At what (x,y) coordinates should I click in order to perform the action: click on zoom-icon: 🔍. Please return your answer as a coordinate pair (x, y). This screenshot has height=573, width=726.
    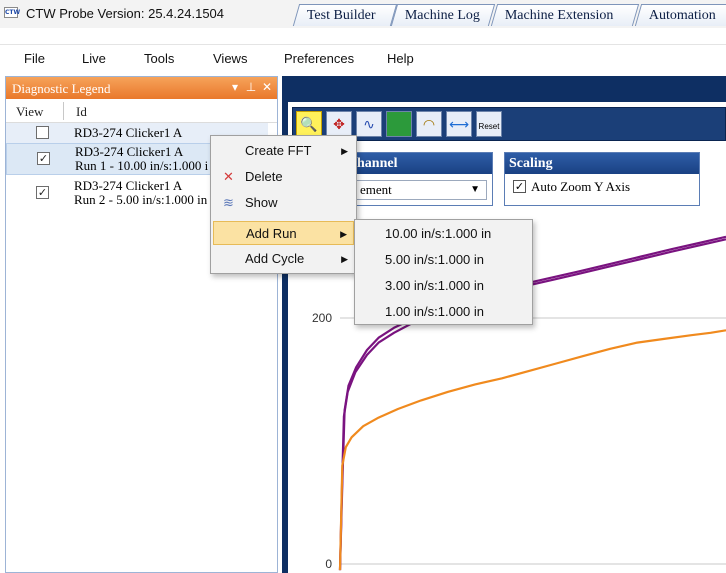
    Looking at the image, I should click on (309, 124).